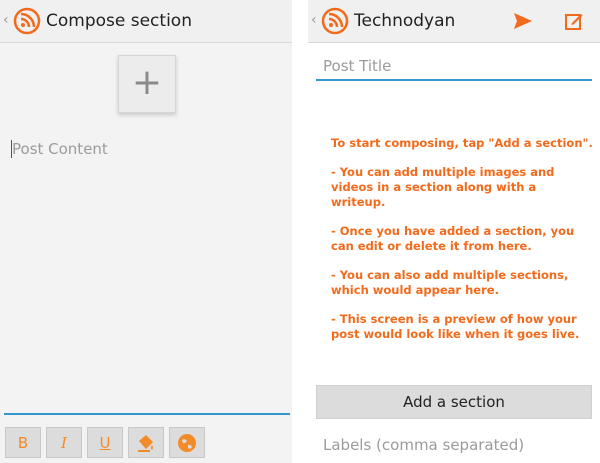 The image size is (600, 463). I want to click on globe-icon, so click(187, 443).